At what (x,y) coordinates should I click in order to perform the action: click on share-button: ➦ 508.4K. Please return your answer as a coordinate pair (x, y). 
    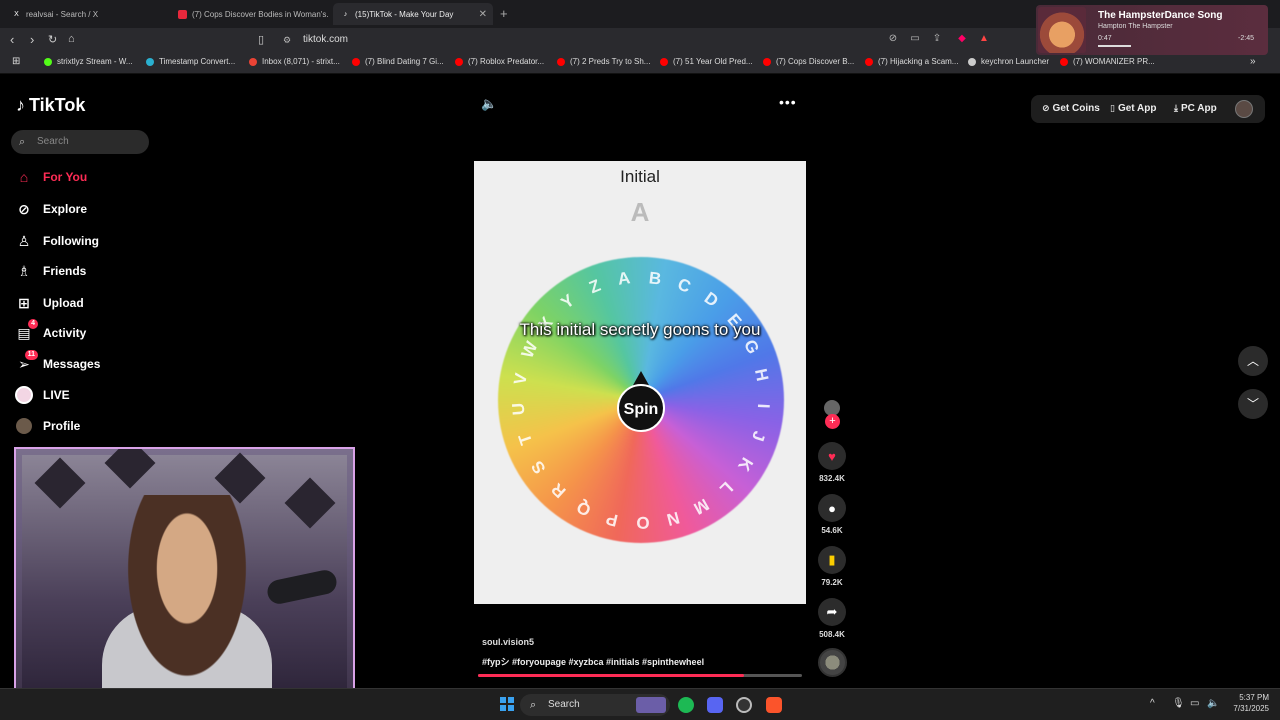
    Looking at the image, I should click on (832, 618).